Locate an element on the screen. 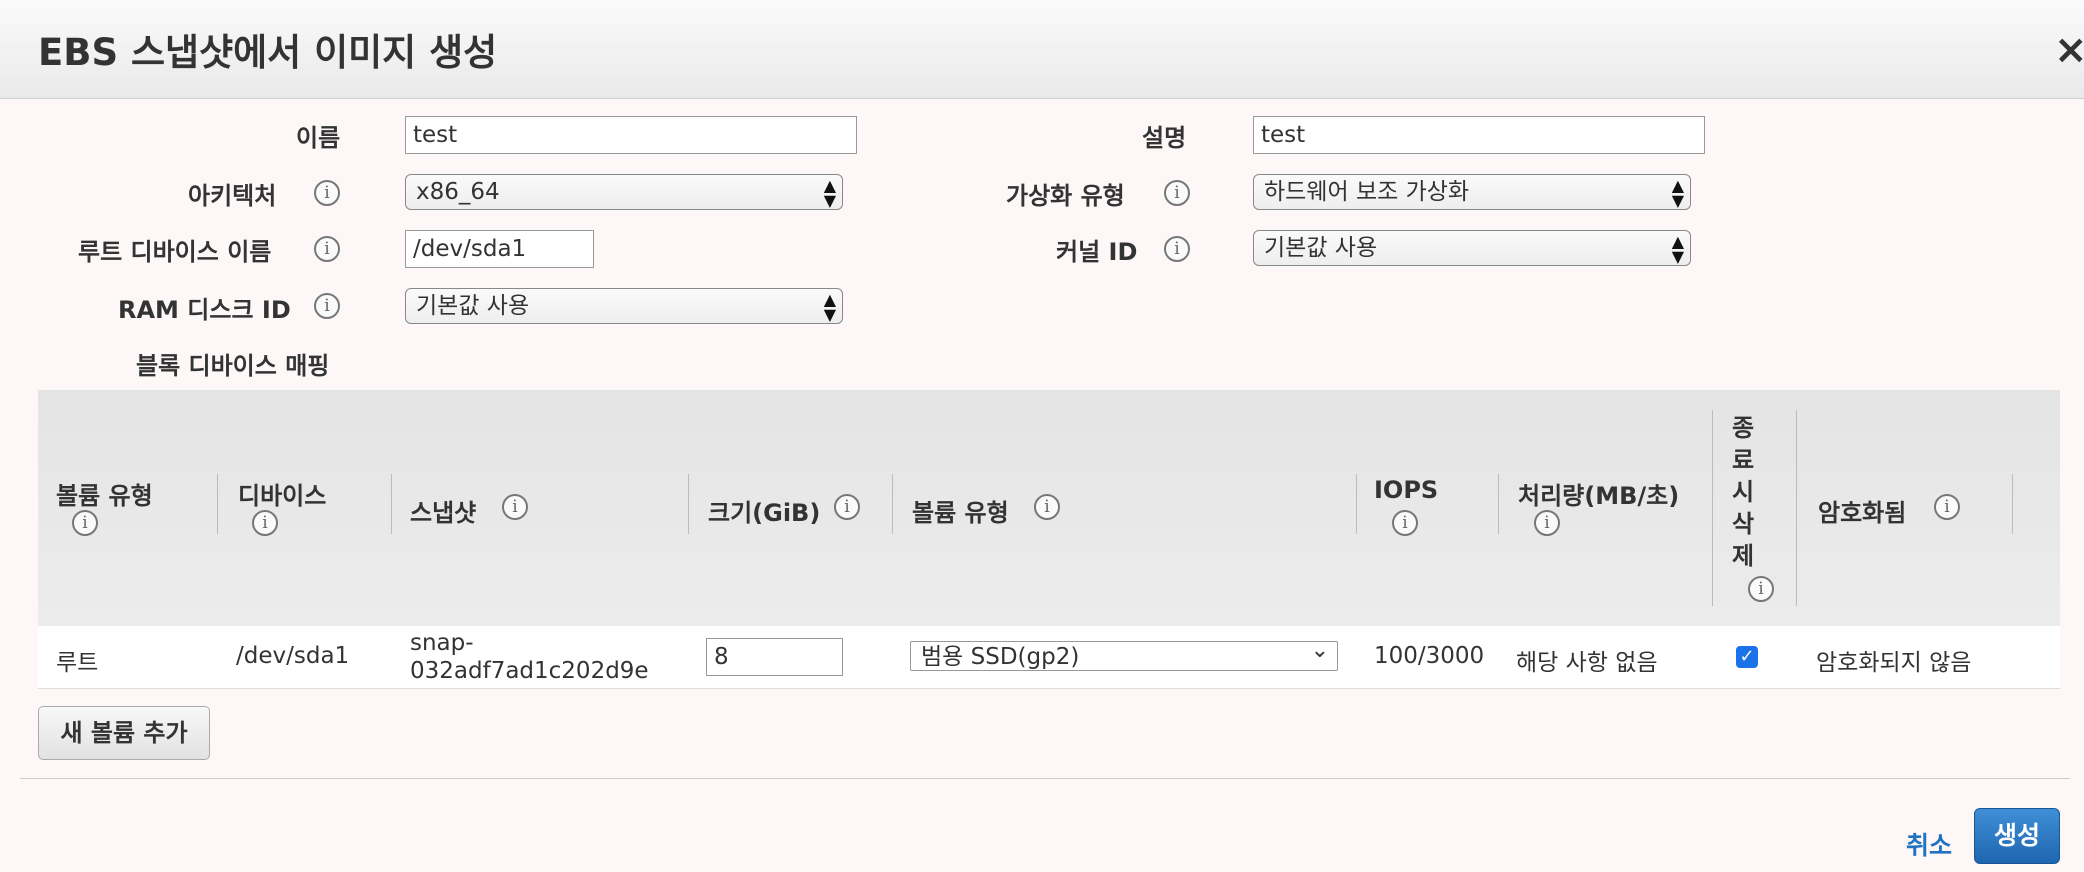 The width and height of the screenshot is (2084, 872). ramdisk-label: RAM 디스크 ID is located at coordinates (204, 310).